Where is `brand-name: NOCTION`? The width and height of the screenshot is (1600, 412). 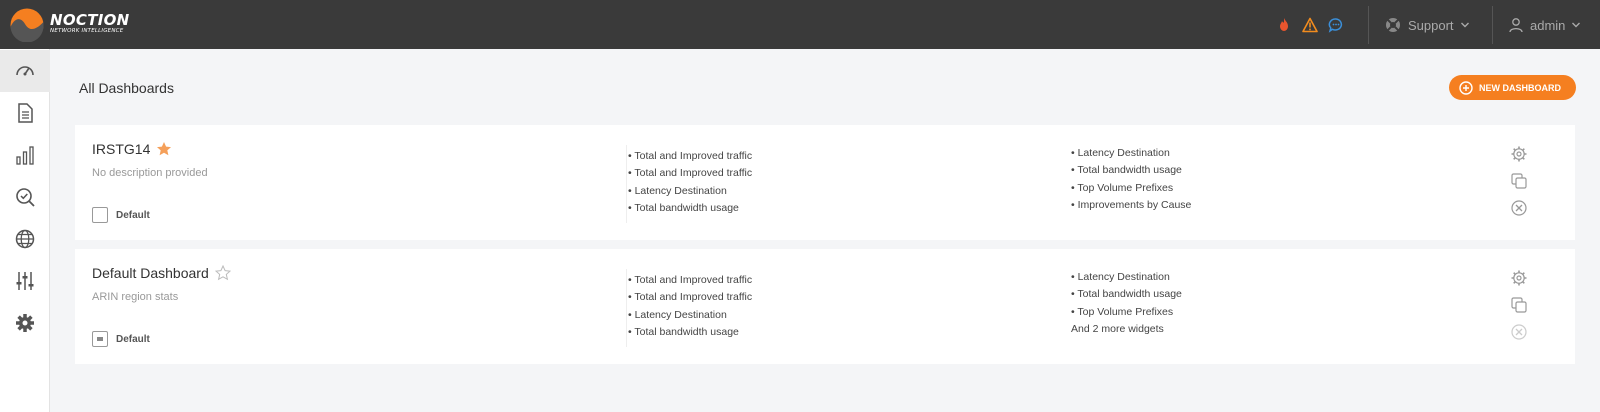 brand-name: NOCTION is located at coordinates (90, 20).